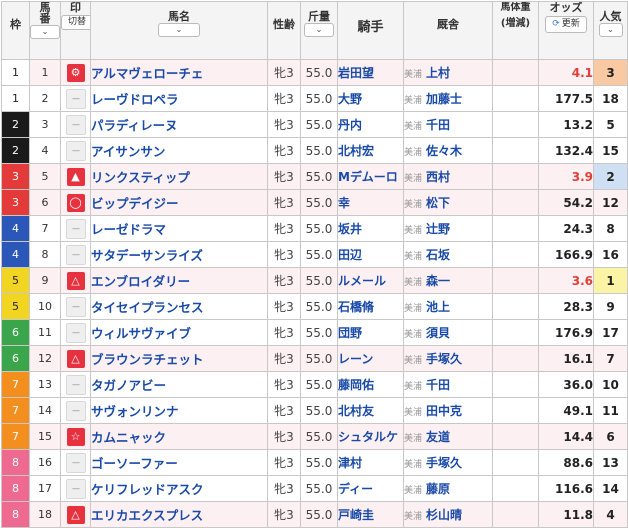 This screenshot has width=628, height=528. I want to click on trainer-link: 須貝, so click(438, 333).